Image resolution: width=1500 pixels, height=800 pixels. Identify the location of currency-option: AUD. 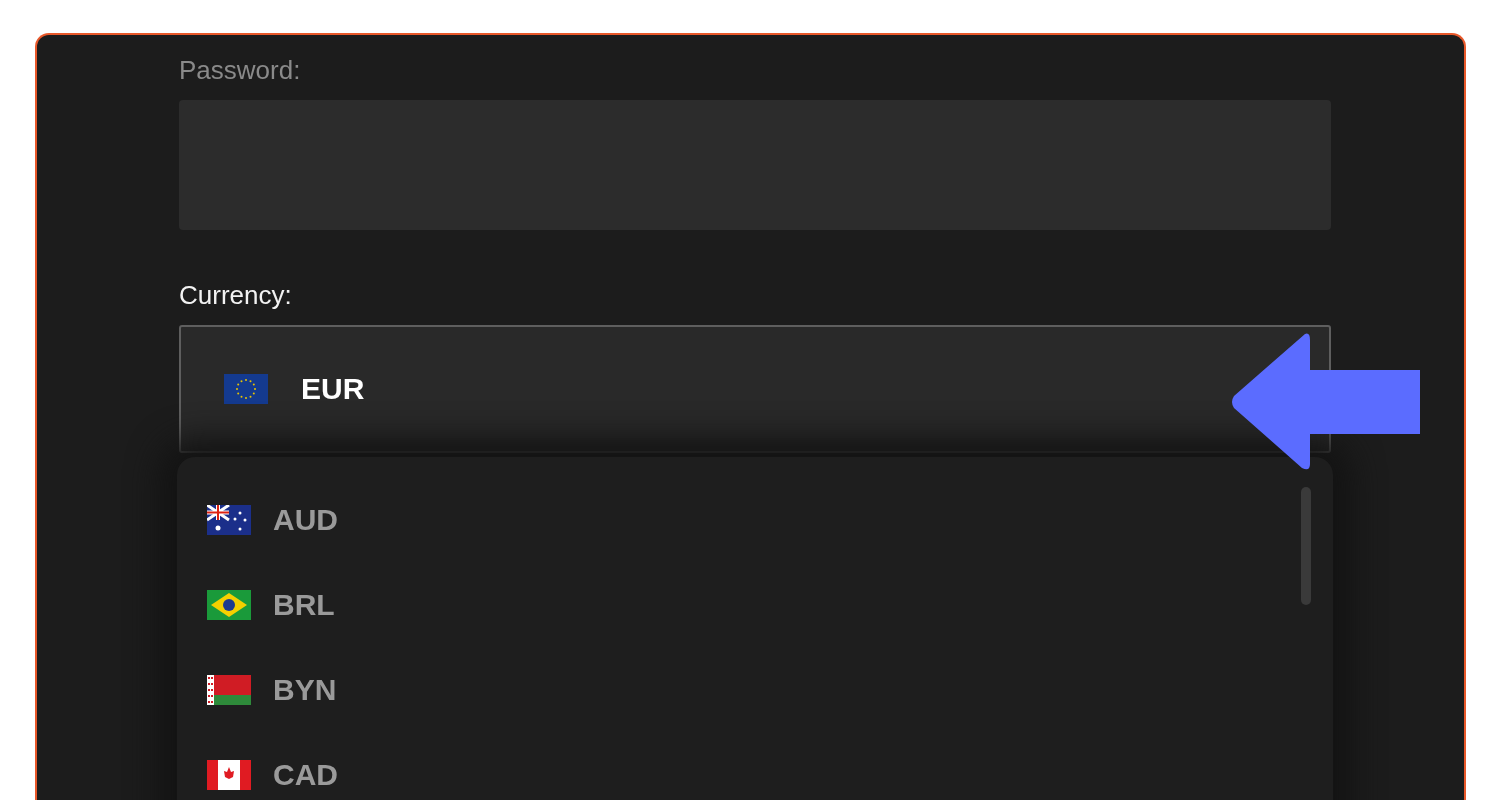
(770, 519).